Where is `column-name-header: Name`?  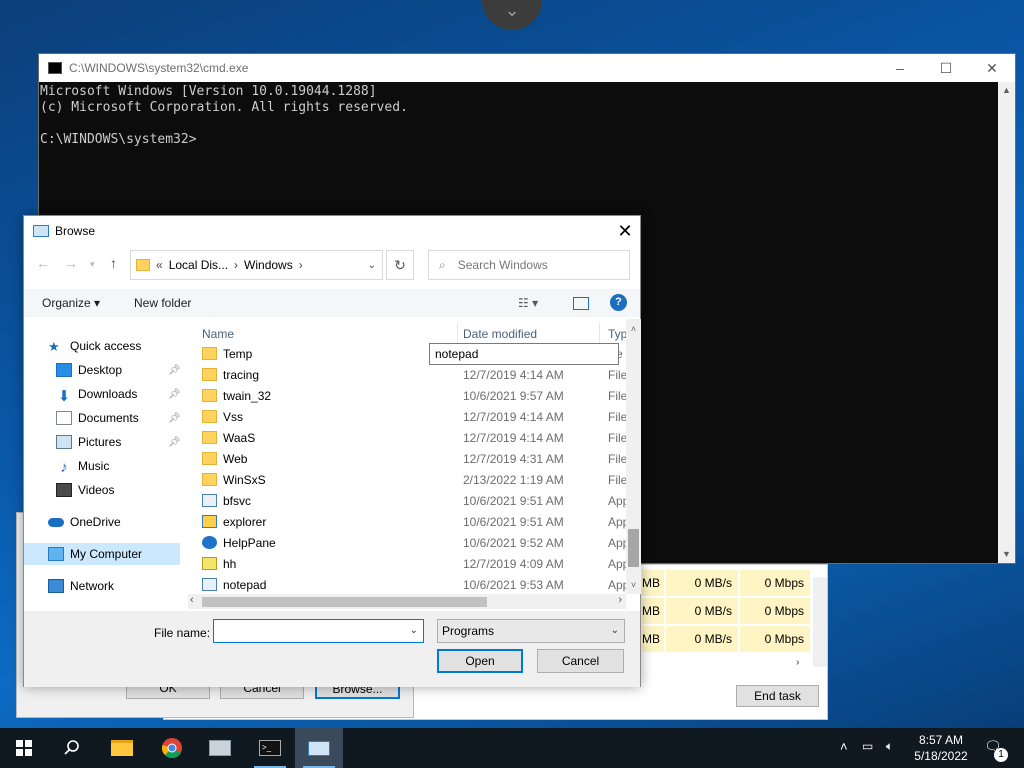 column-name-header: Name is located at coordinates (218, 334).